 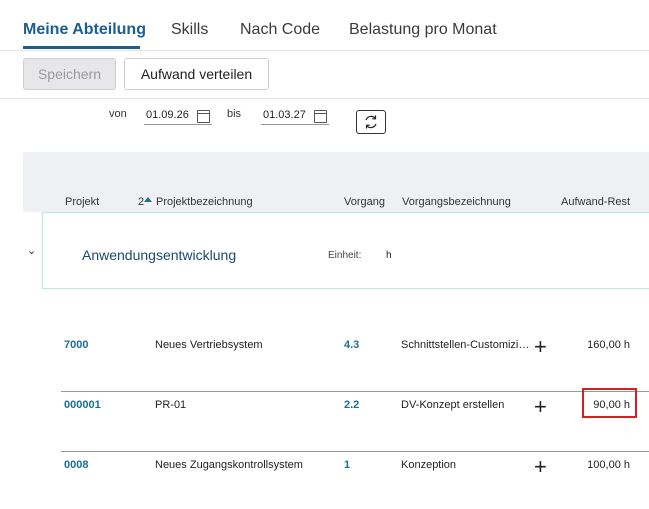 What do you see at coordinates (159, 255) in the screenshot?
I see `group-title: Anwendungsentwicklung` at bounding box center [159, 255].